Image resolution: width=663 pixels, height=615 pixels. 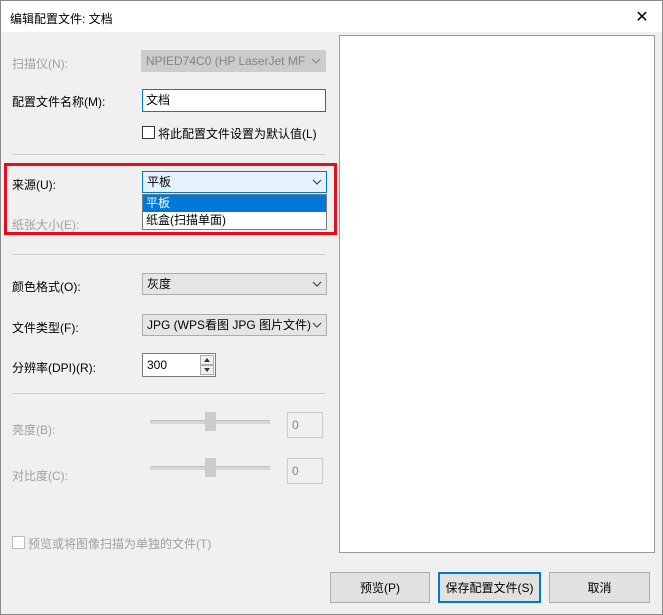 What do you see at coordinates (642, 16) in the screenshot?
I see `close-icon: ✕` at bounding box center [642, 16].